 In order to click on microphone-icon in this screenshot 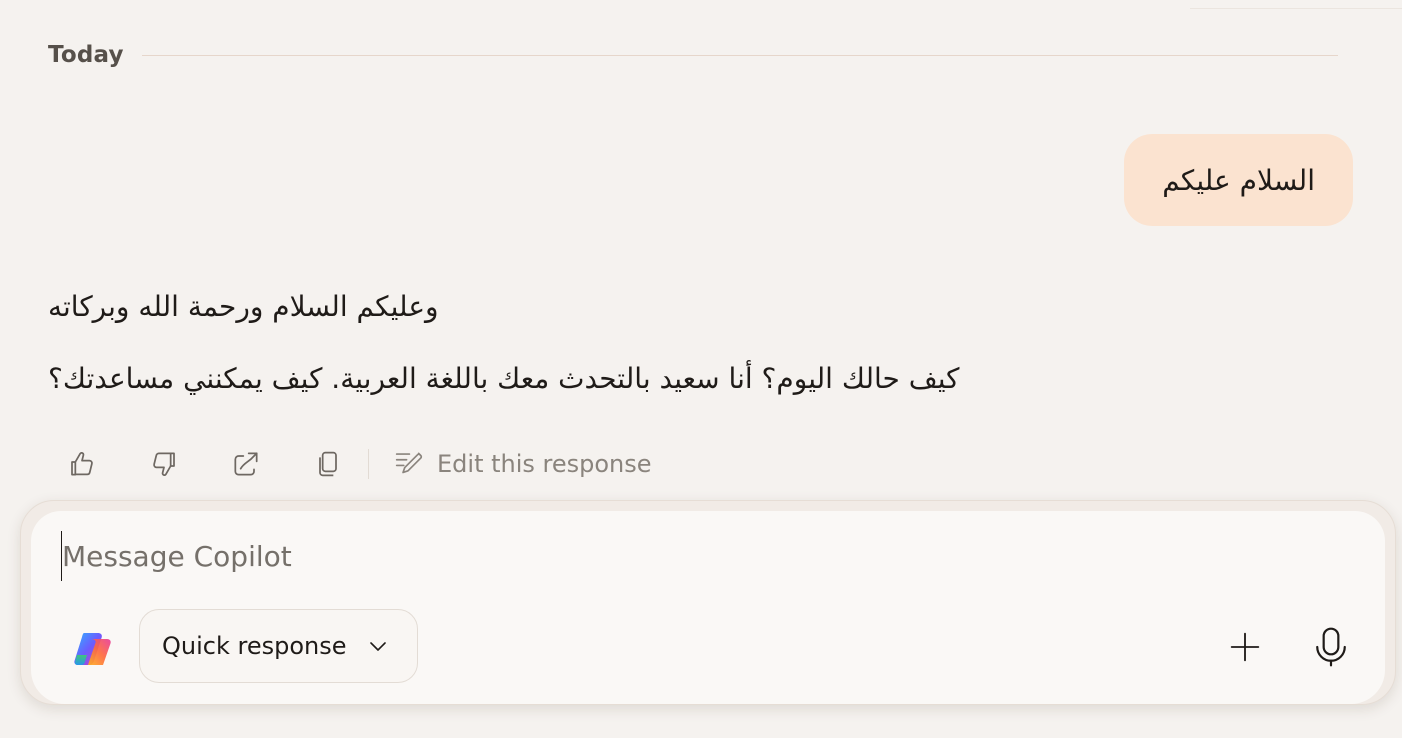, I will do `click(1331, 647)`.